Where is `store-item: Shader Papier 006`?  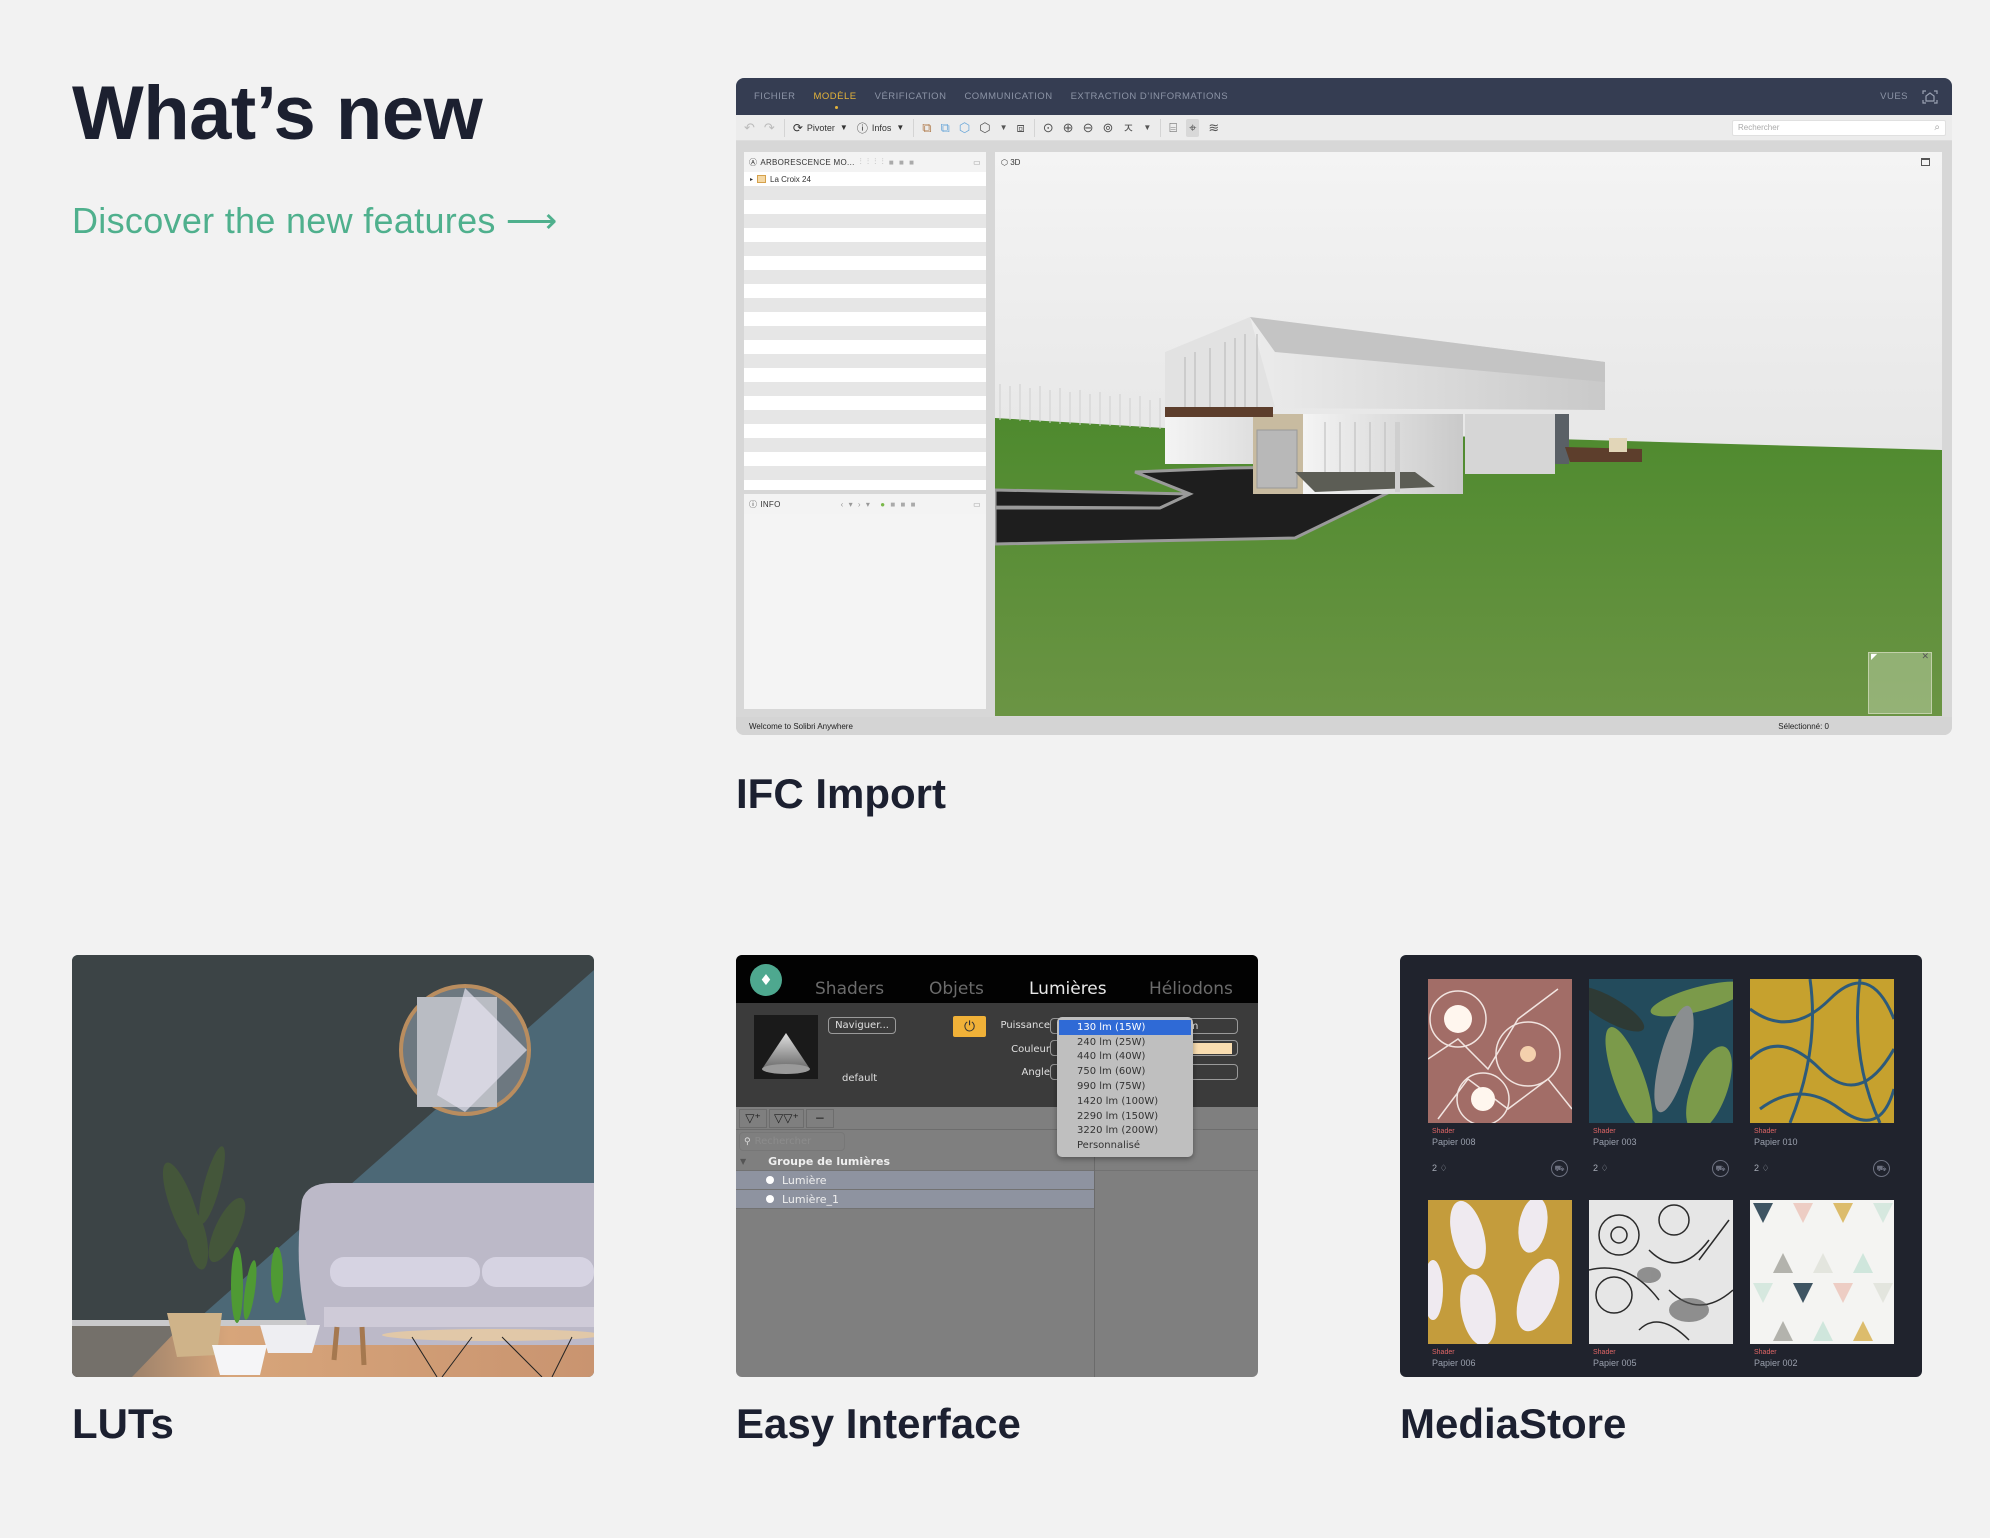 store-item: Shader Papier 006 is located at coordinates (1500, 1284).